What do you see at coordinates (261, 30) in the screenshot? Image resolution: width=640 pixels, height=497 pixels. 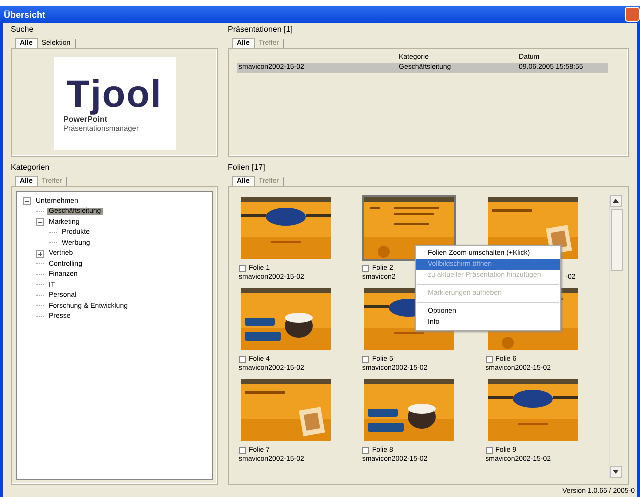 I see `group-title: Präsentationen [1]` at bounding box center [261, 30].